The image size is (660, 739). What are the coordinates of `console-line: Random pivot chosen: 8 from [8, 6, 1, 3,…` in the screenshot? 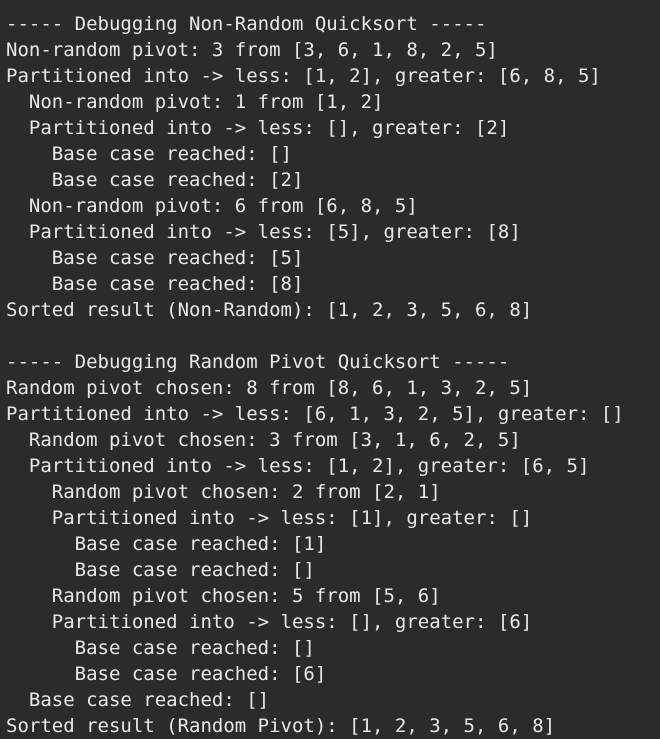 It's located at (269, 388).